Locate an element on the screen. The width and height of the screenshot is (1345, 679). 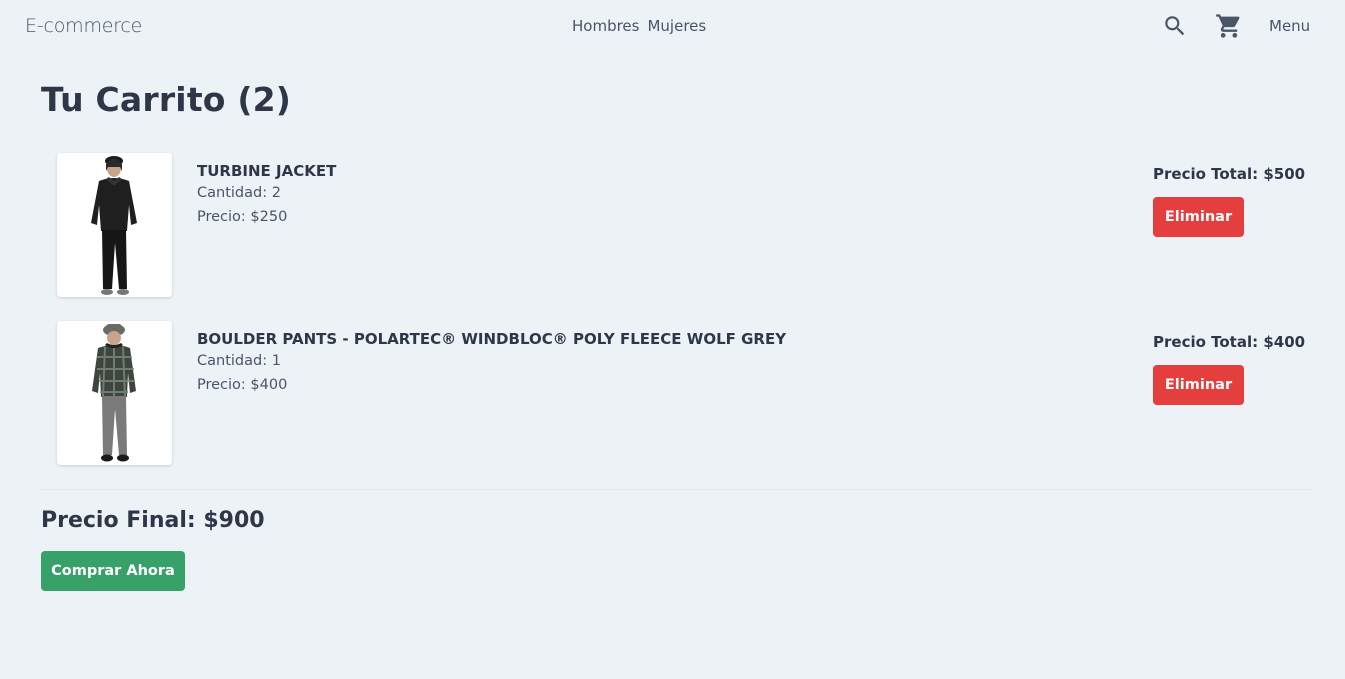
product-photo-plaid-jacket-grey-pants is located at coordinates (114, 393).